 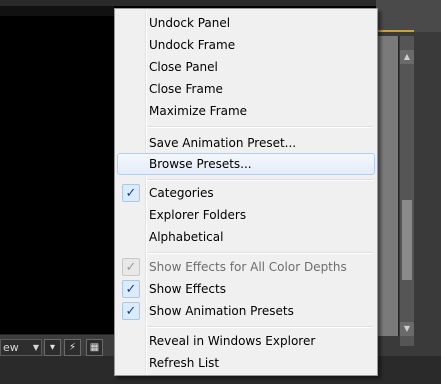 What do you see at coordinates (35, 347) in the screenshot?
I see `chevron-down-icon: ▼` at bounding box center [35, 347].